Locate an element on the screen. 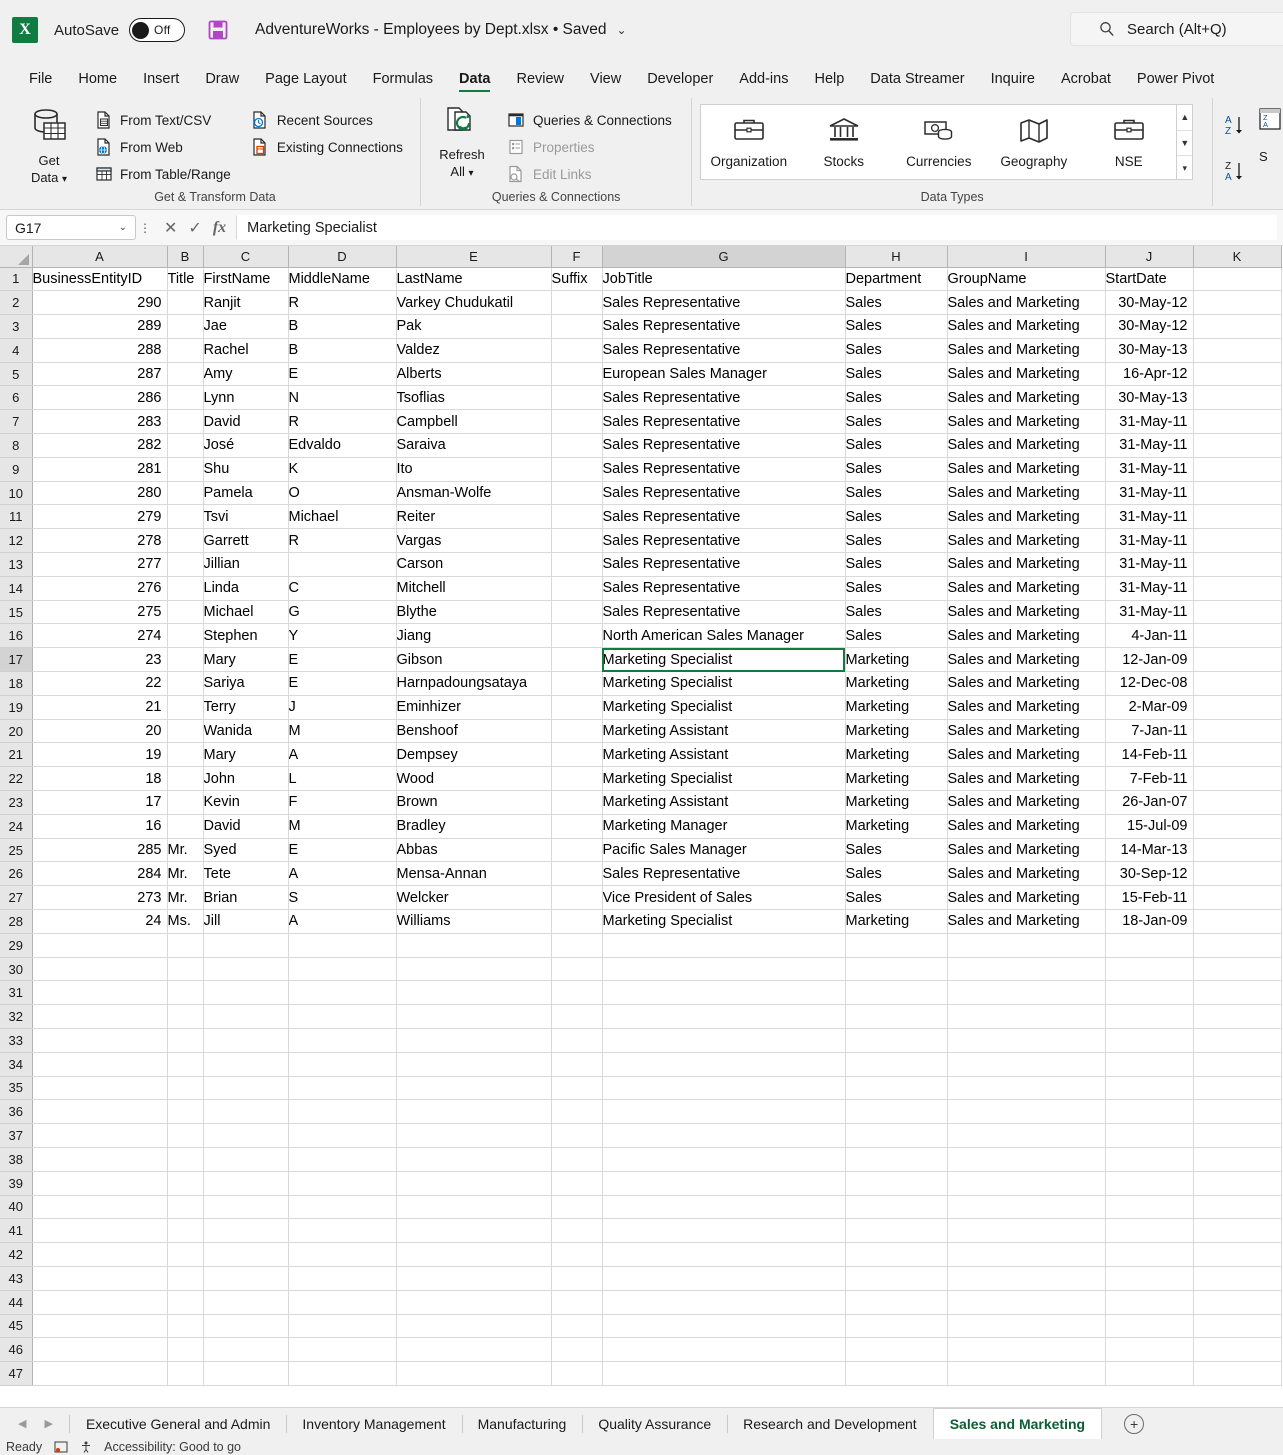 This screenshot has height=1455, width=1283. cell-D7: R is located at coordinates (342, 422).